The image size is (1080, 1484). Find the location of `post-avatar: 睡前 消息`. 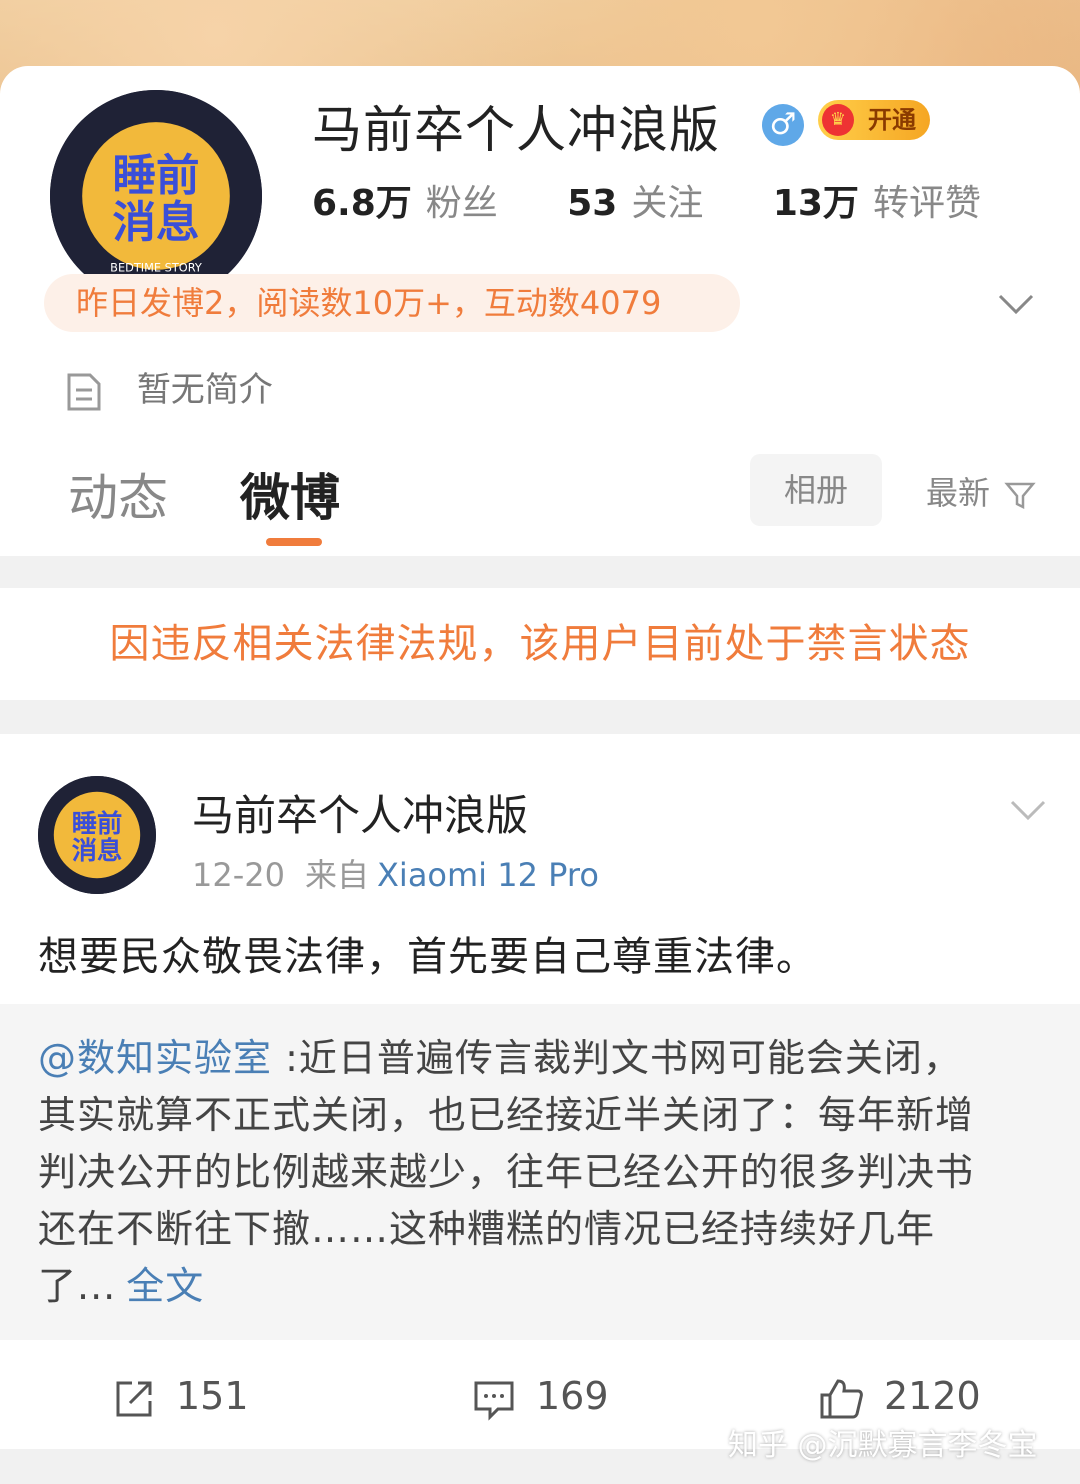

post-avatar: 睡前 消息 is located at coordinates (97, 835).